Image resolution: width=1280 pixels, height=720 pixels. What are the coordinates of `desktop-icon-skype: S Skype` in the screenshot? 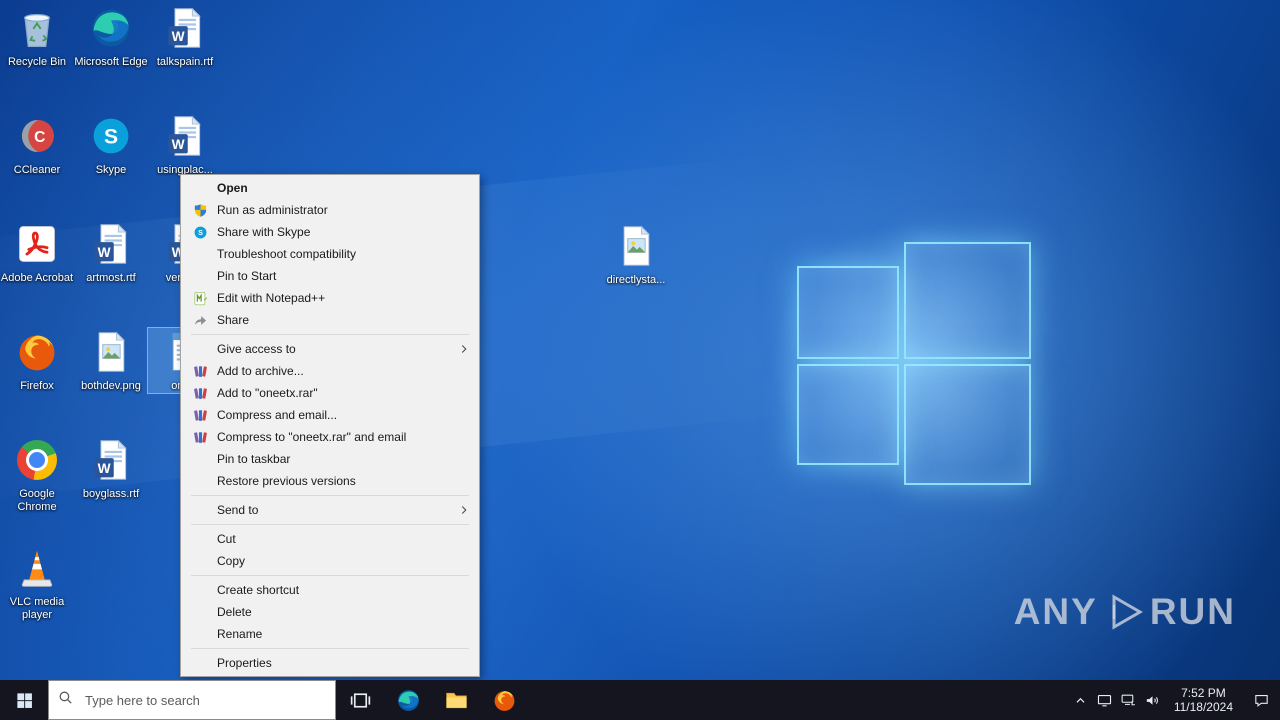 It's located at (111, 144).